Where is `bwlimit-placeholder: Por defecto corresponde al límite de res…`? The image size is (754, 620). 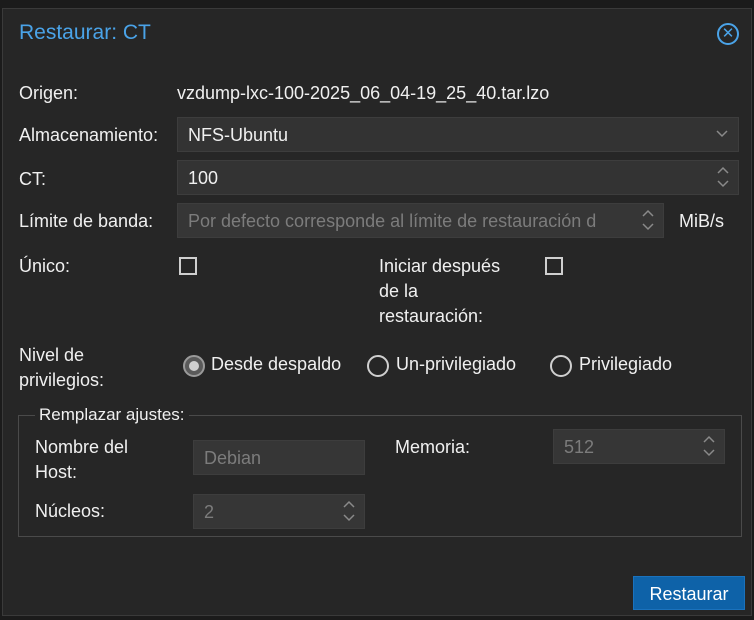
bwlimit-placeholder: Por defecto corresponde al límite de res… is located at coordinates (392, 221).